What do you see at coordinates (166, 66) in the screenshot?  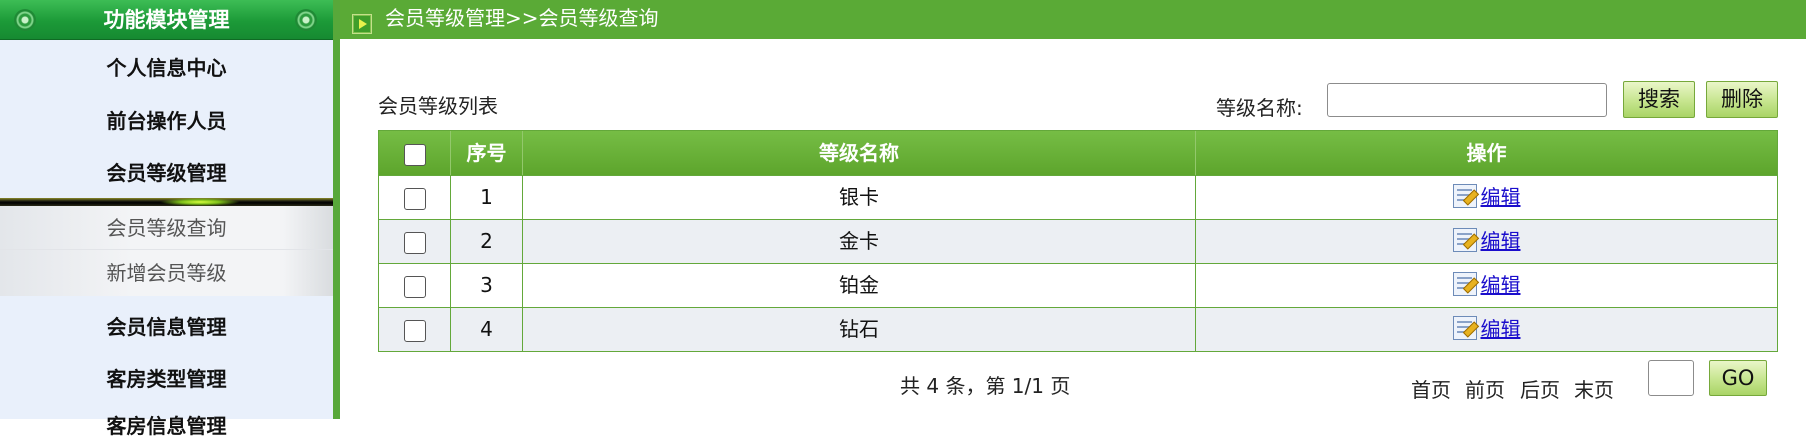 I see `sidebar-item-profile: 个人信息中心` at bounding box center [166, 66].